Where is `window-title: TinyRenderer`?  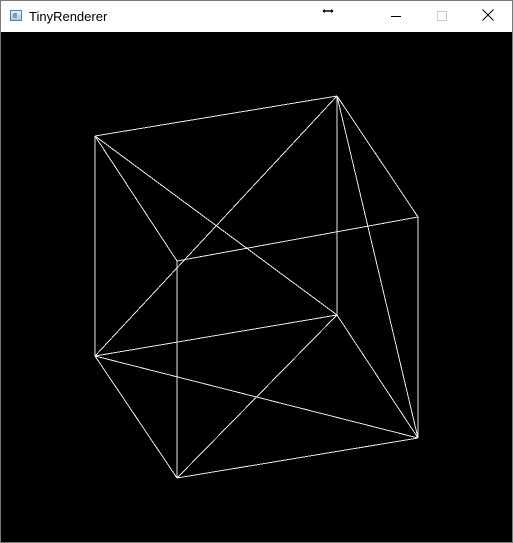 window-title: TinyRenderer is located at coordinates (68, 16).